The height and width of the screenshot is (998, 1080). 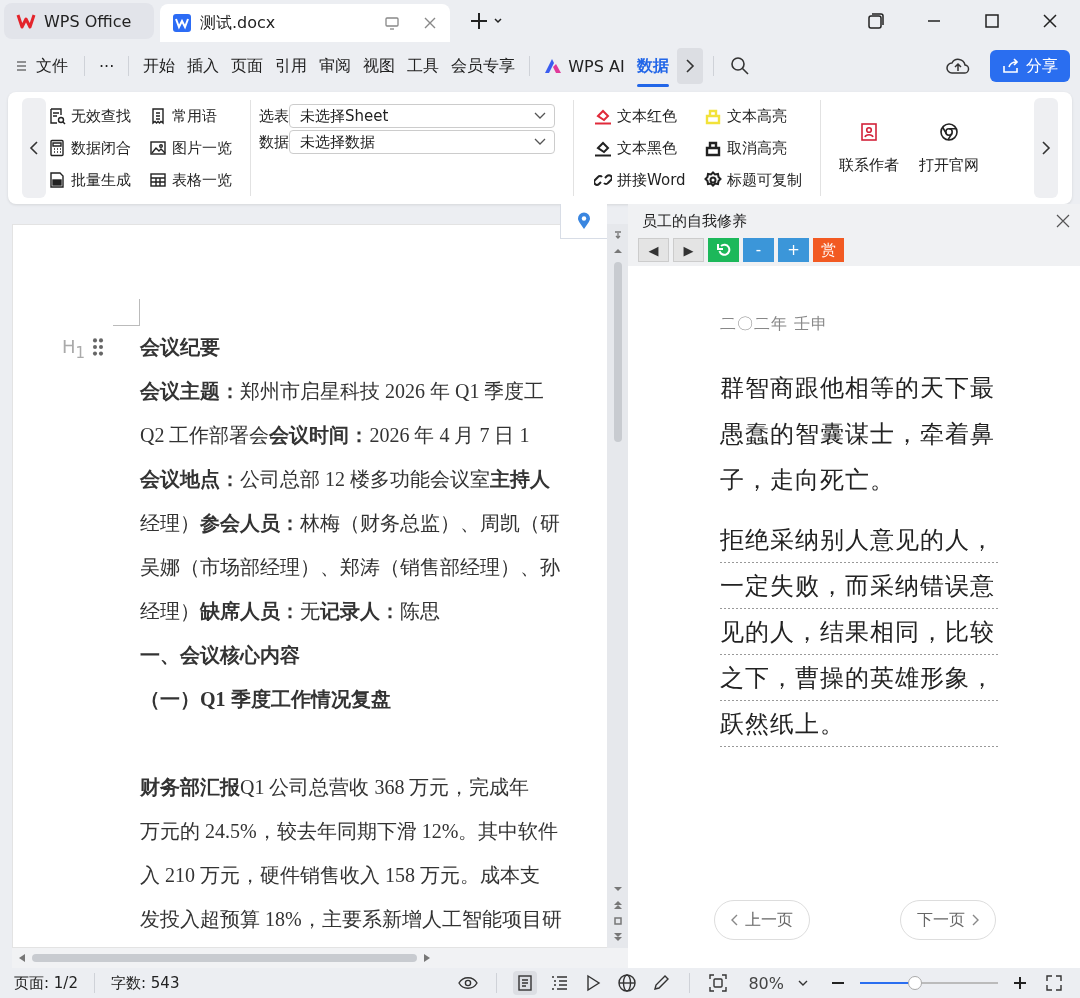 What do you see at coordinates (22, 958) in the screenshot?
I see `scroll-left-icon` at bounding box center [22, 958].